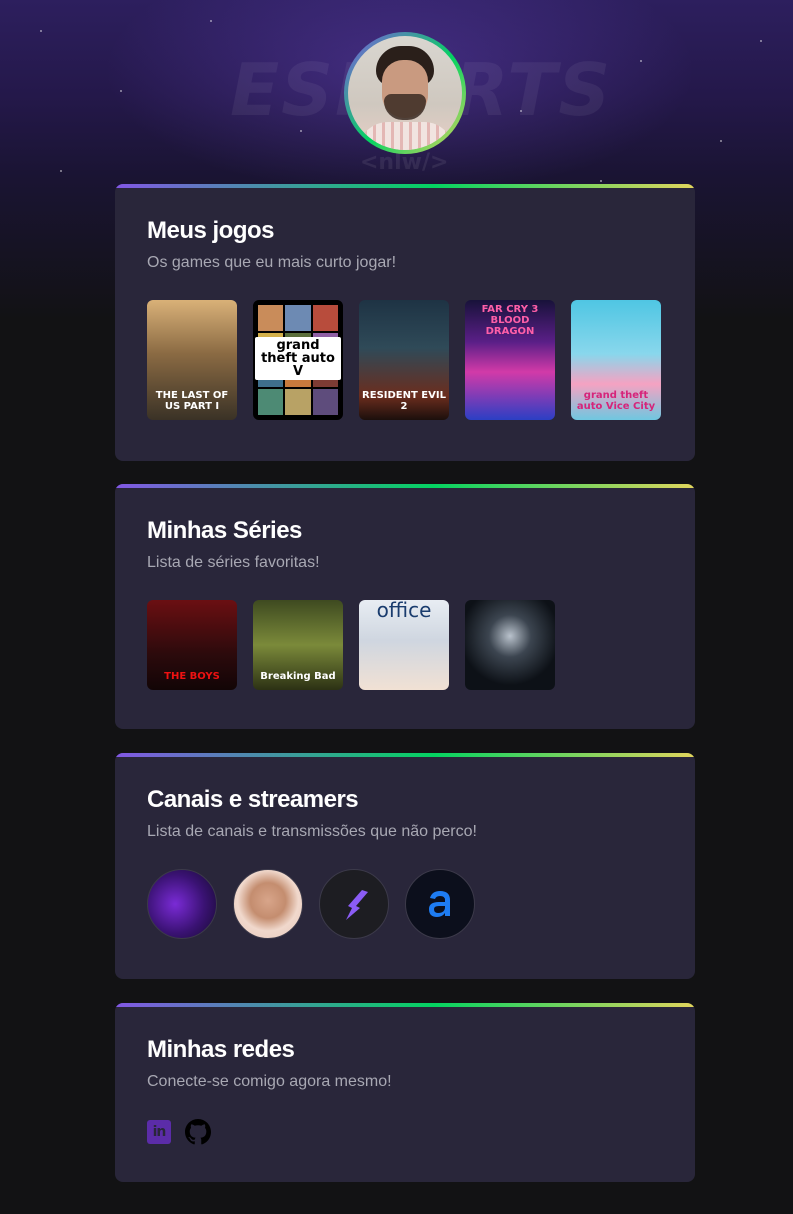  What do you see at coordinates (198, 1132) in the screenshot?
I see `github-icon` at bounding box center [198, 1132].